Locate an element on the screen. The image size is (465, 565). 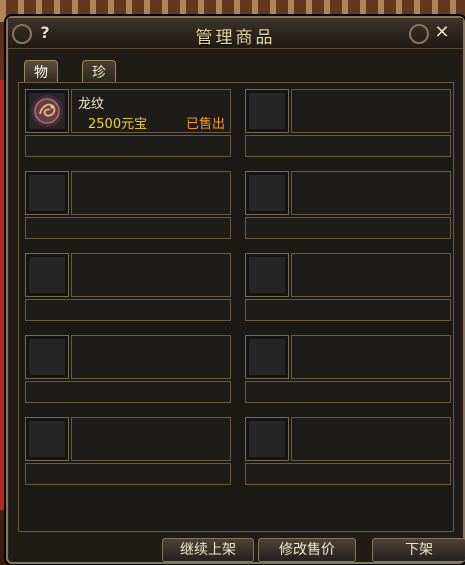
window-title: 管理商品 is located at coordinates (235, 38).